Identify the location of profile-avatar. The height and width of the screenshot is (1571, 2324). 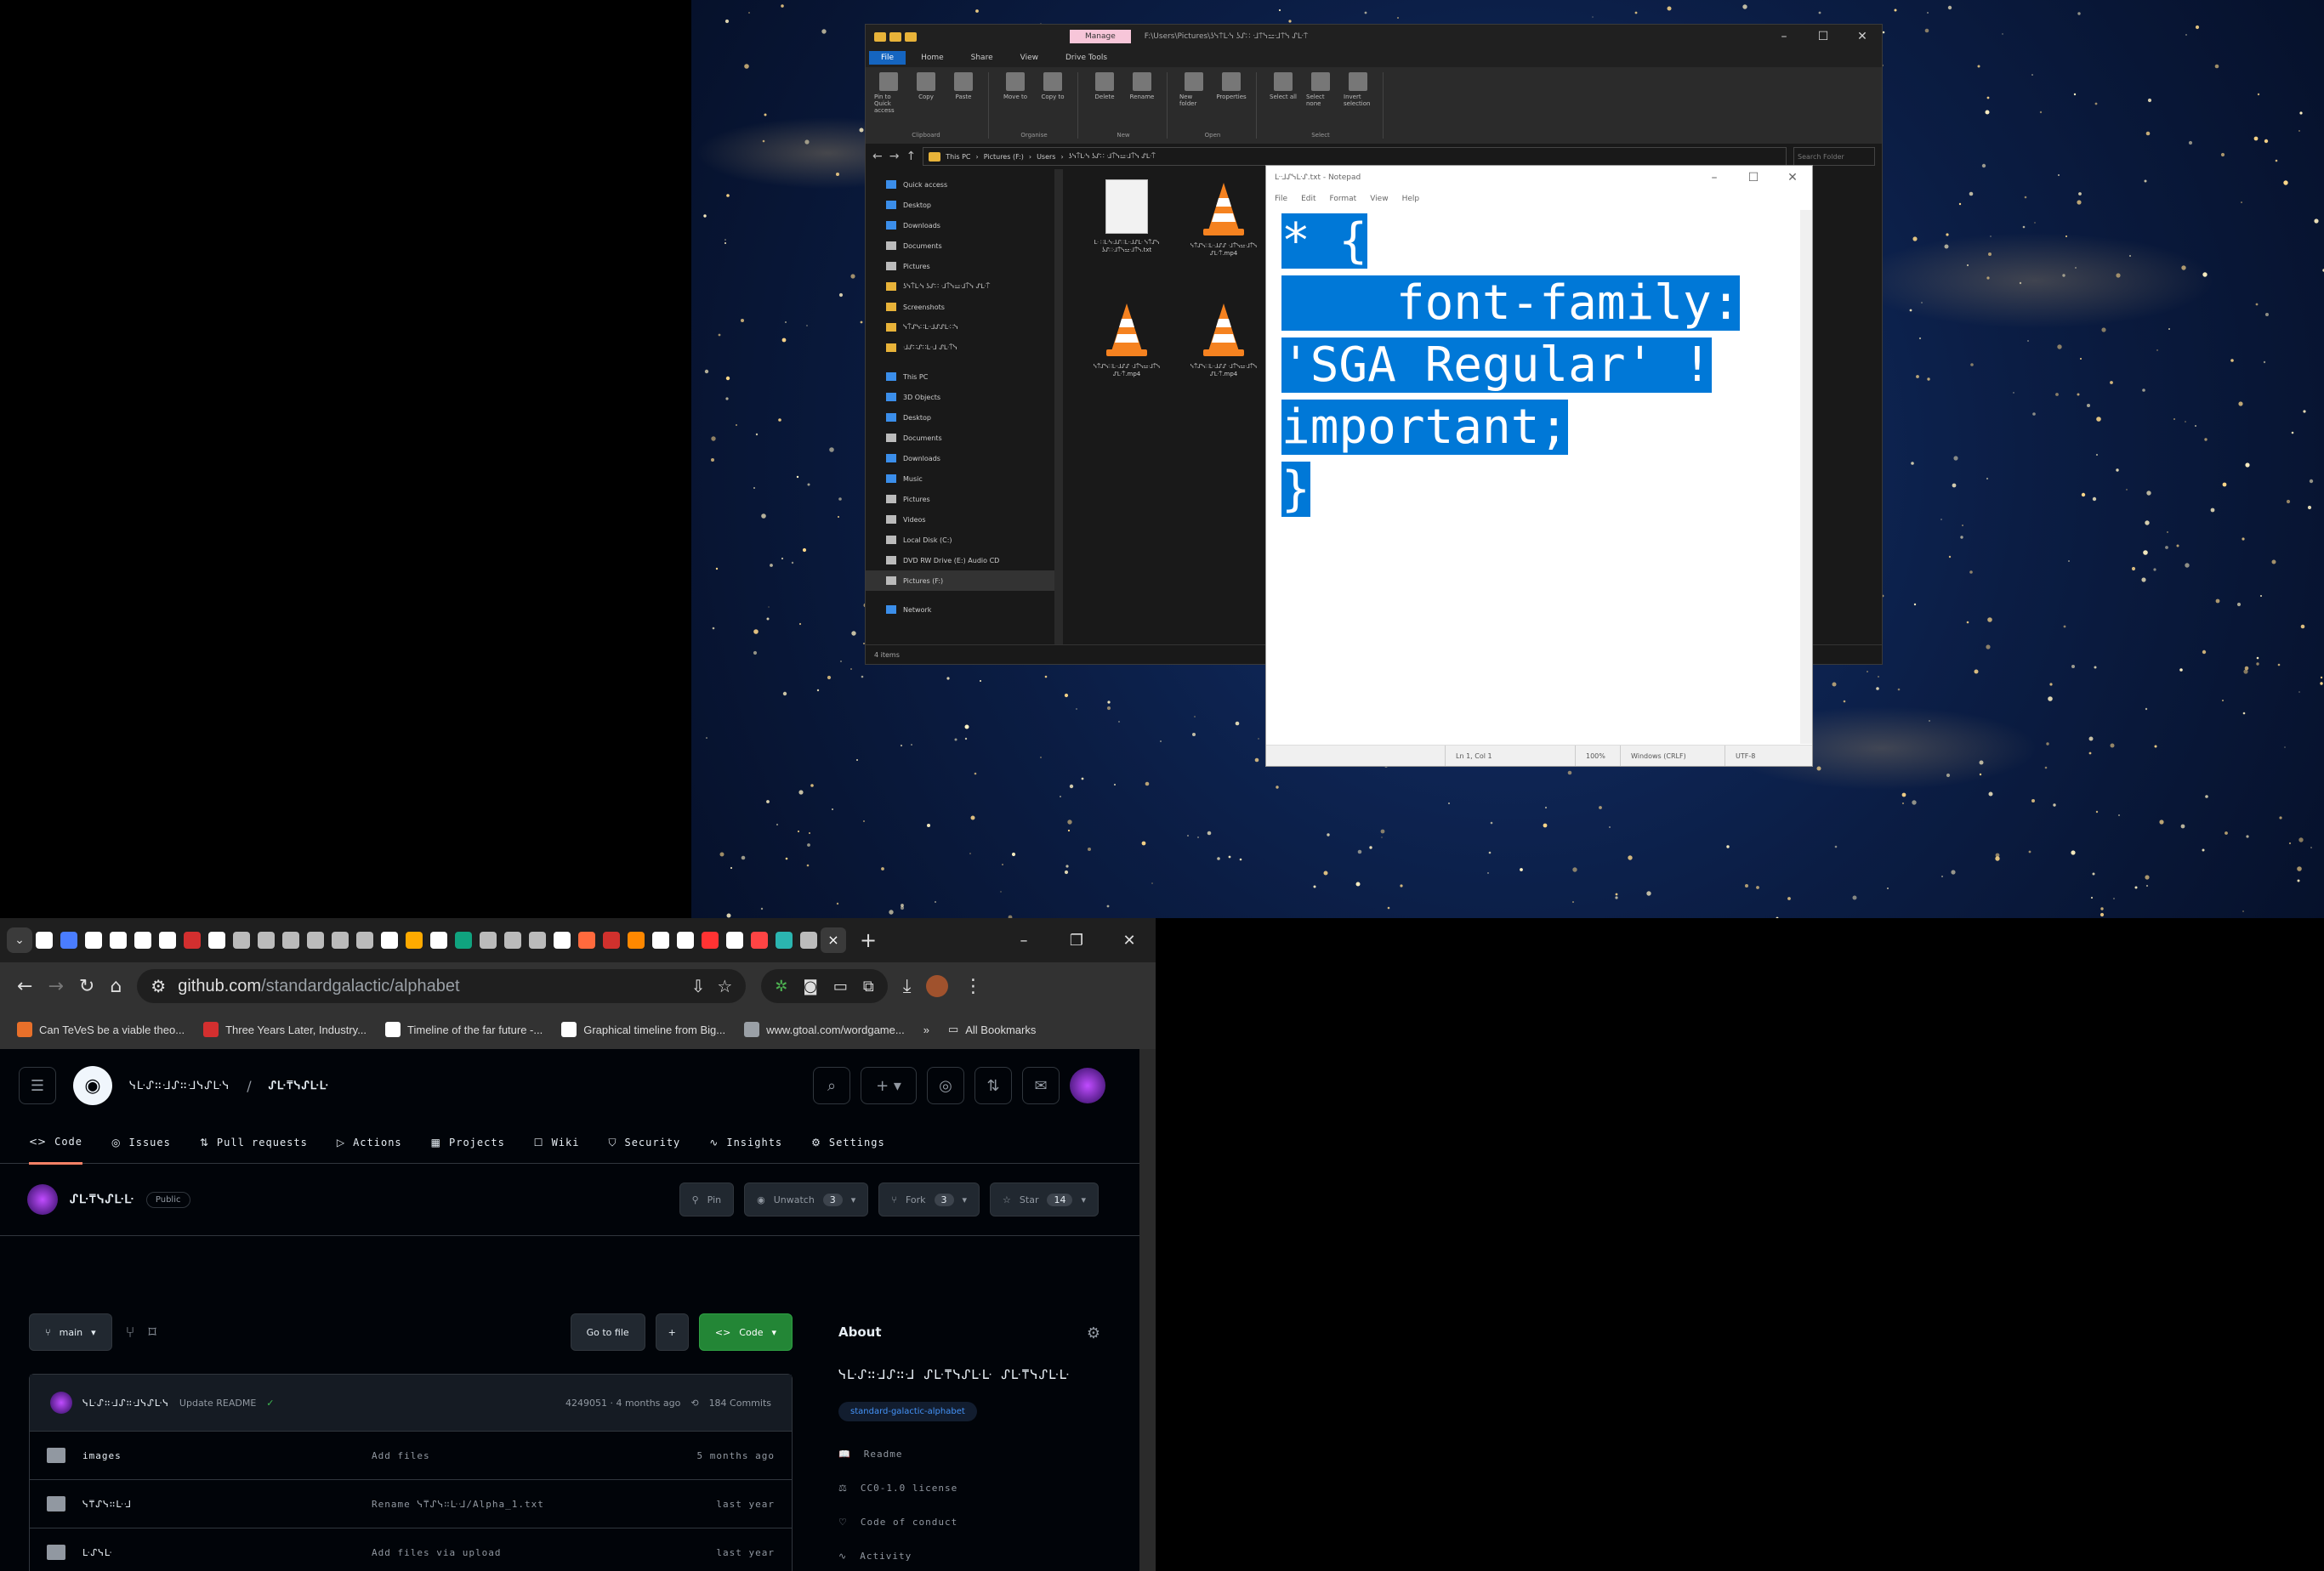
(937, 986).